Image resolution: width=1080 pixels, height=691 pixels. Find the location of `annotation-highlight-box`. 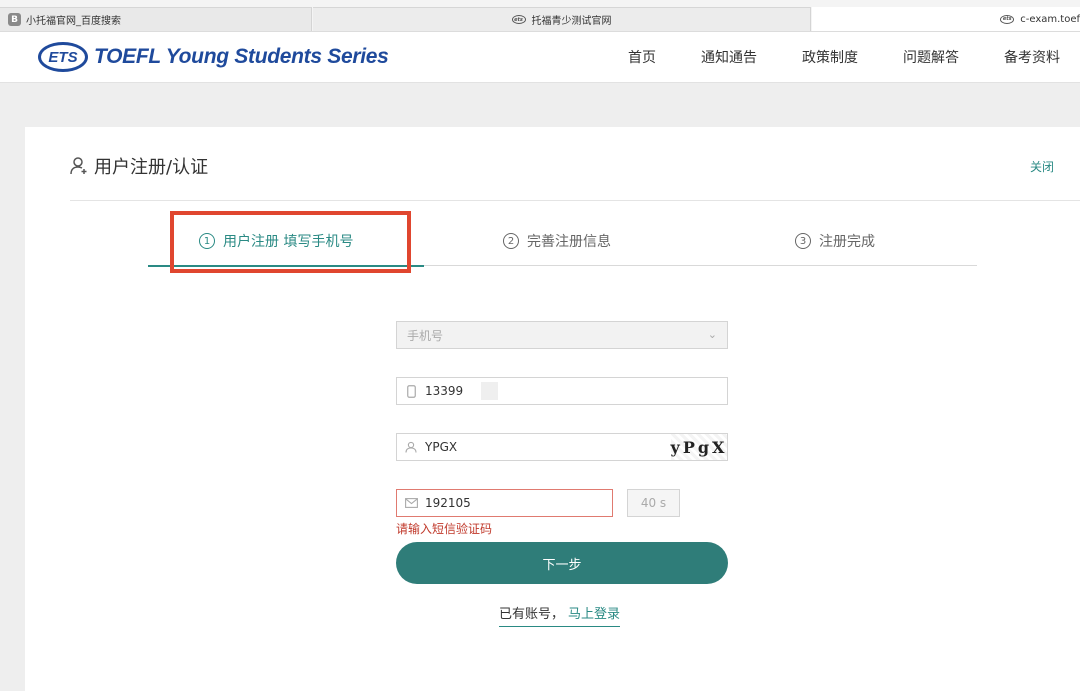

annotation-highlight-box is located at coordinates (290, 242).